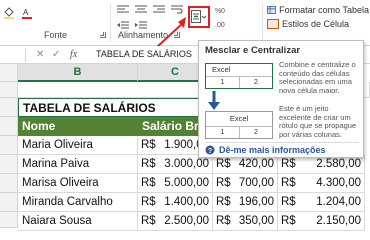 This screenshot has width=370, height=240. I want to click on format-as-table-label: Formatar como Tabela, so click(324, 9).